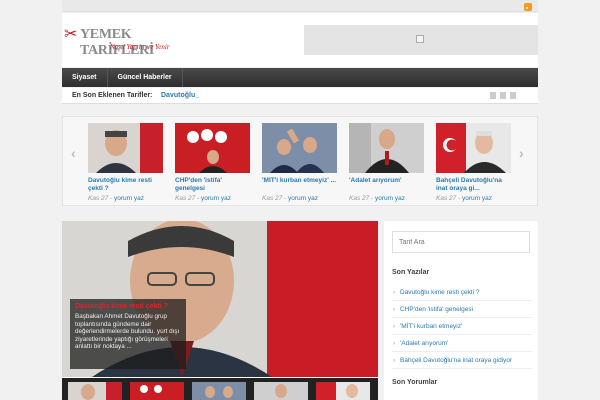  What do you see at coordinates (85, 77) in the screenshot?
I see `nav-item-siyaset: Siyaset` at bounding box center [85, 77].